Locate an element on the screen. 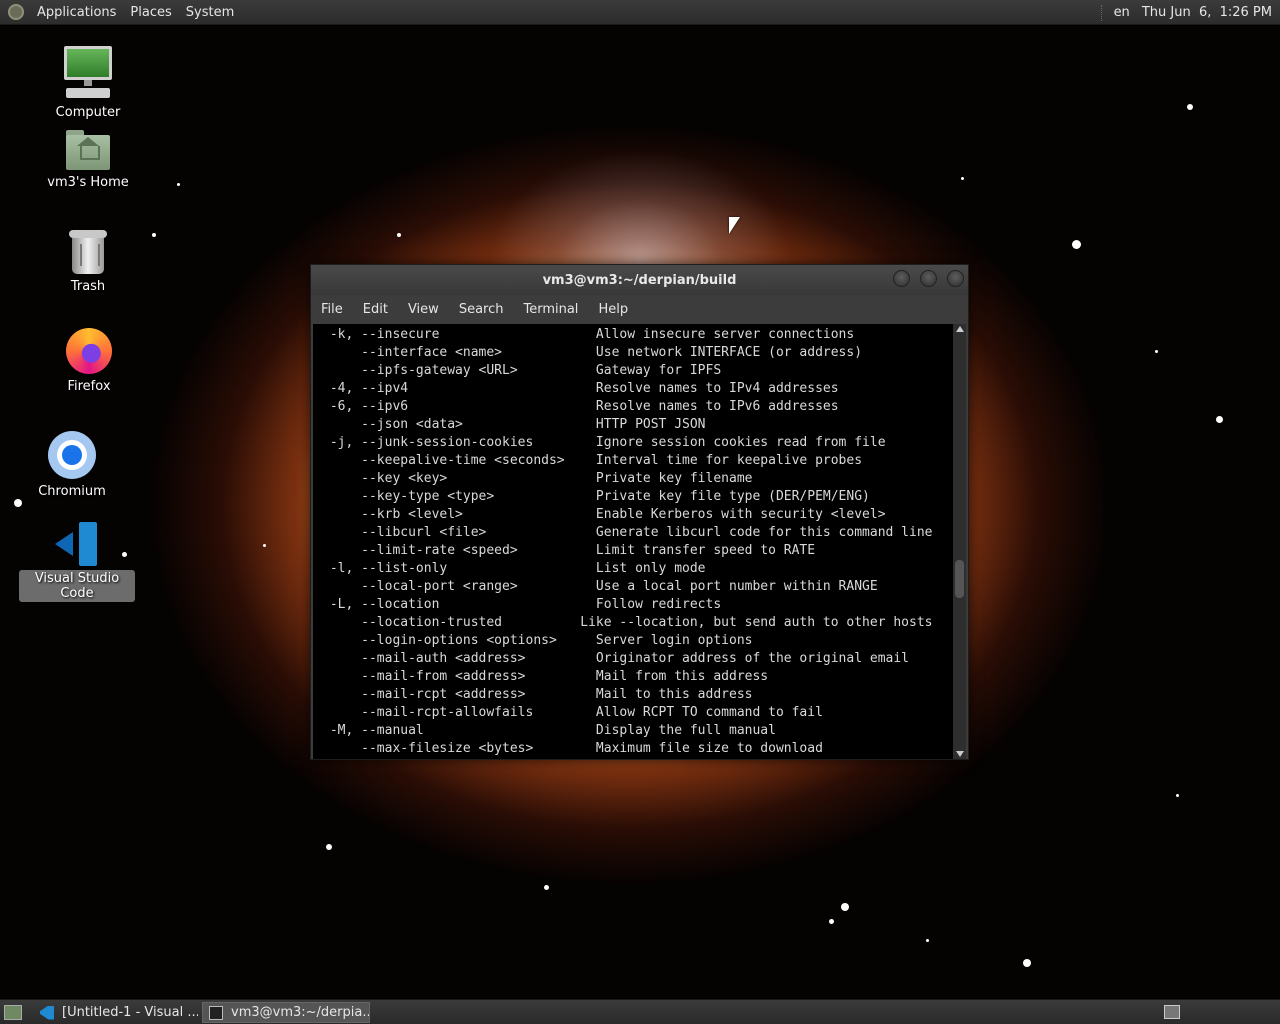 This screenshot has height=1024, width=1280. desktop-icon-firefox: Firefox is located at coordinates (89, 361).